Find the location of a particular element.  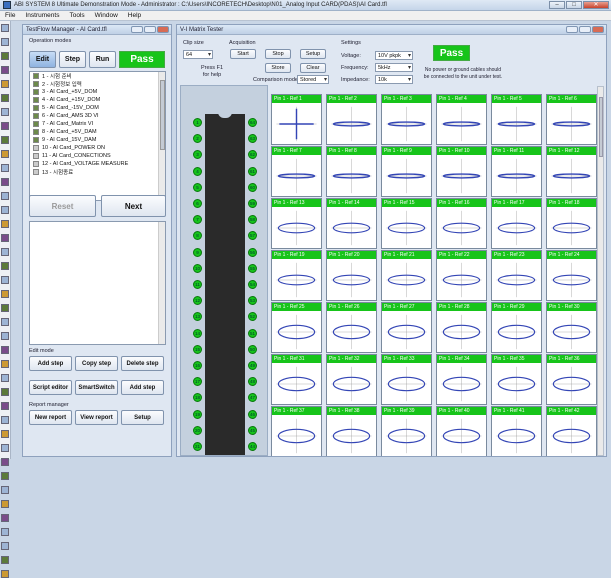

reset-button: Reset is located at coordinates (62, 206).